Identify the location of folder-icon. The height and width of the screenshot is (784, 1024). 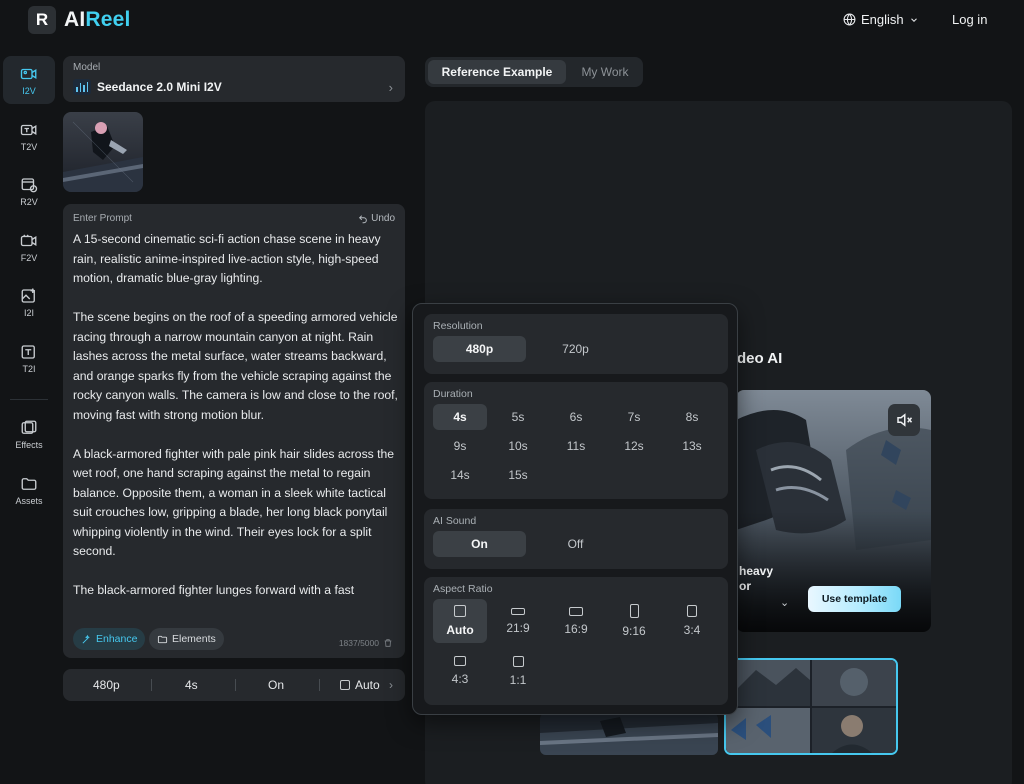
(162, 639).